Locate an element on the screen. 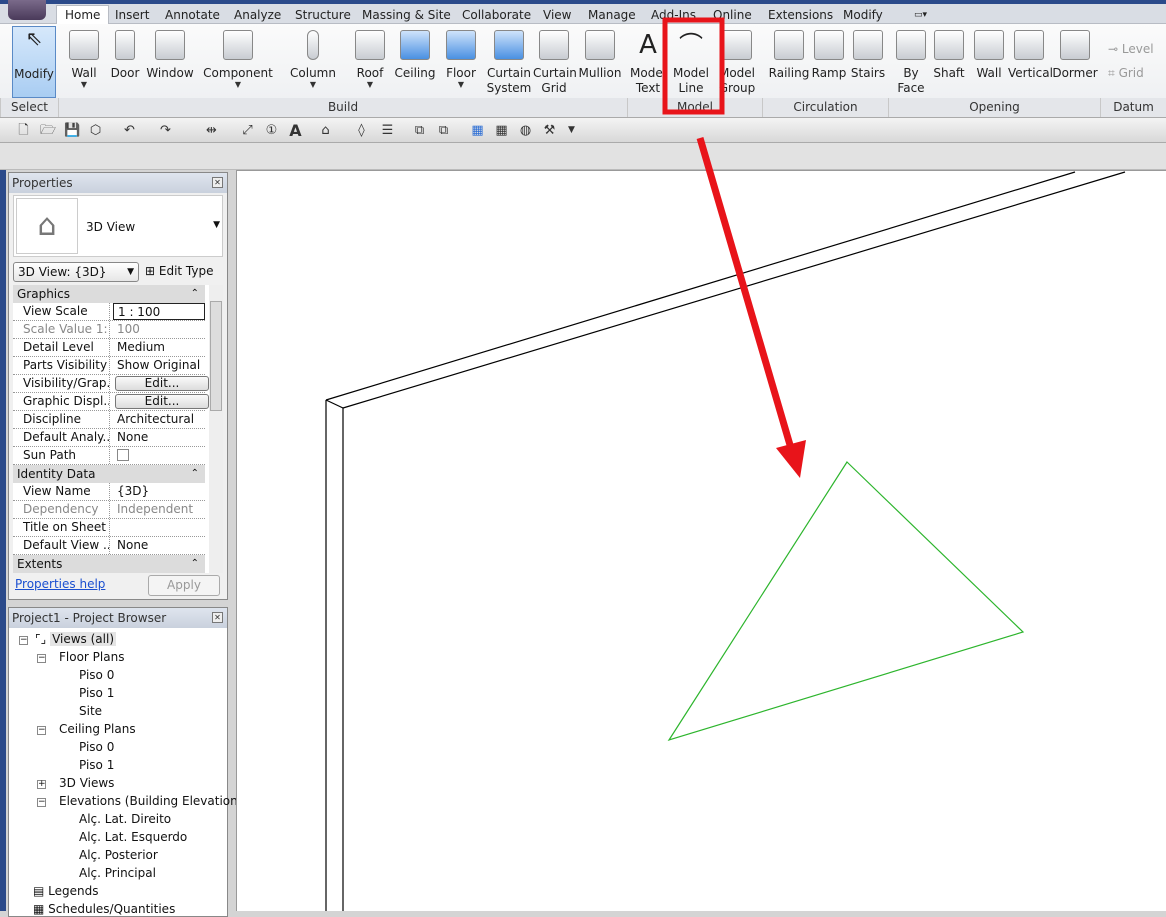 This screenshot has width=1166, height=917. redo-icon: ↷ is located at coordinates (165, 130).